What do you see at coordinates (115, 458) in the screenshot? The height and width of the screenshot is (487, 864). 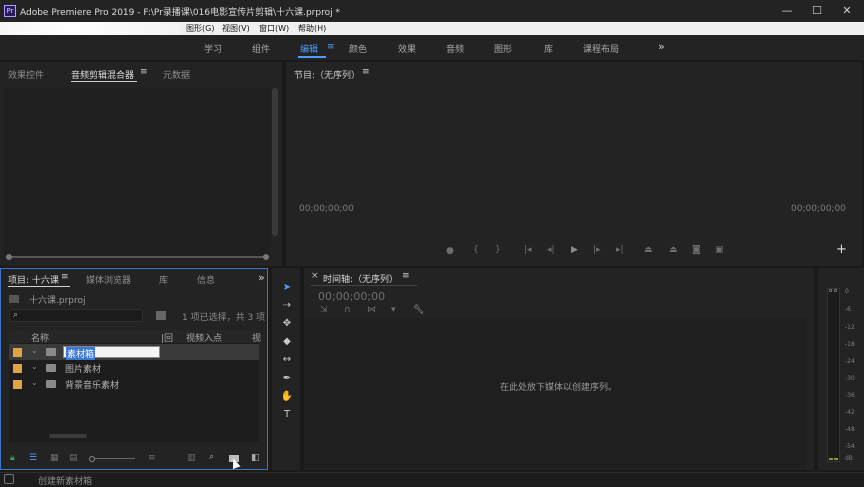 I see `zoom-slider` at bounding box center [115, 458].